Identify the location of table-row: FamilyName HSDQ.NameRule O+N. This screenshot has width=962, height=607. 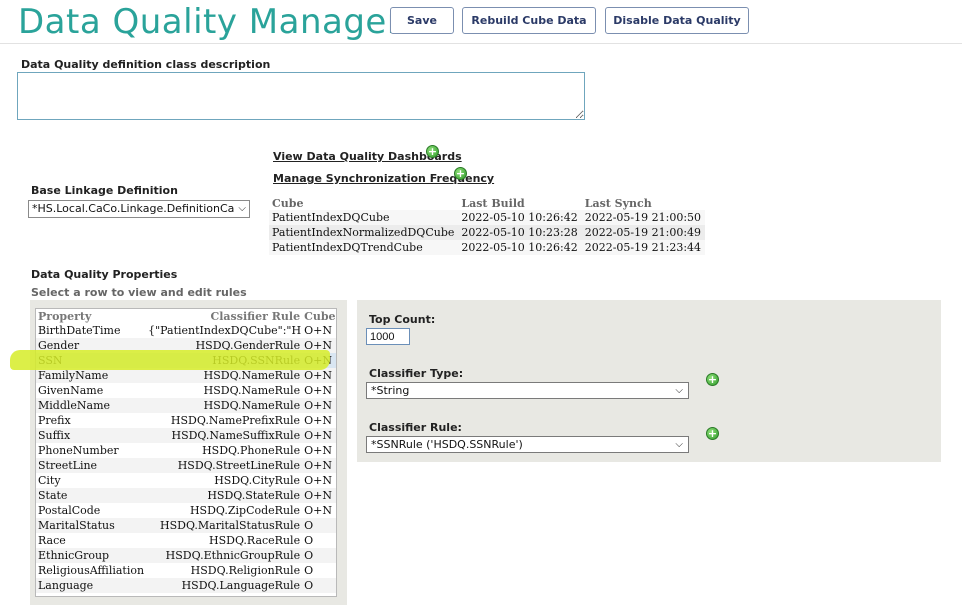
(186, 375).